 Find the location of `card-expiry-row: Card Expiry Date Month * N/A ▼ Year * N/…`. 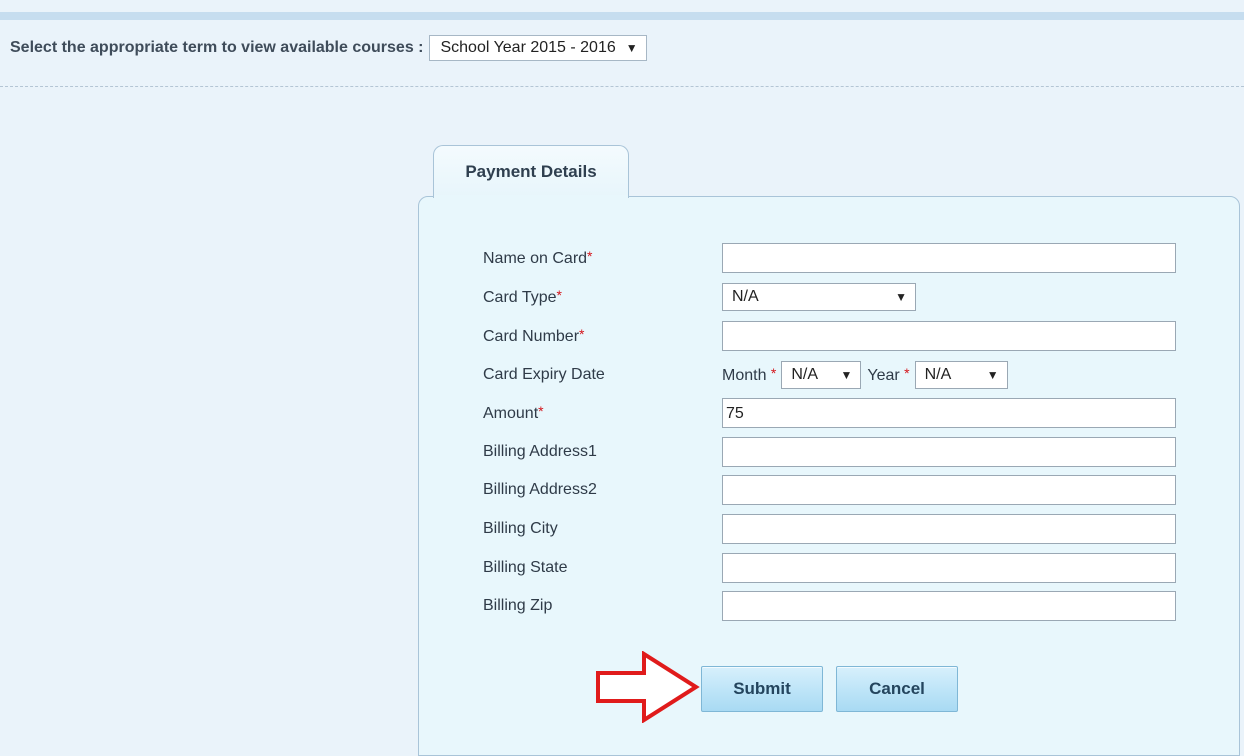

card-expiry-row: Card Expiry Date Month * N/A ▼ Year * N/… is located at coordinates (833, 375).